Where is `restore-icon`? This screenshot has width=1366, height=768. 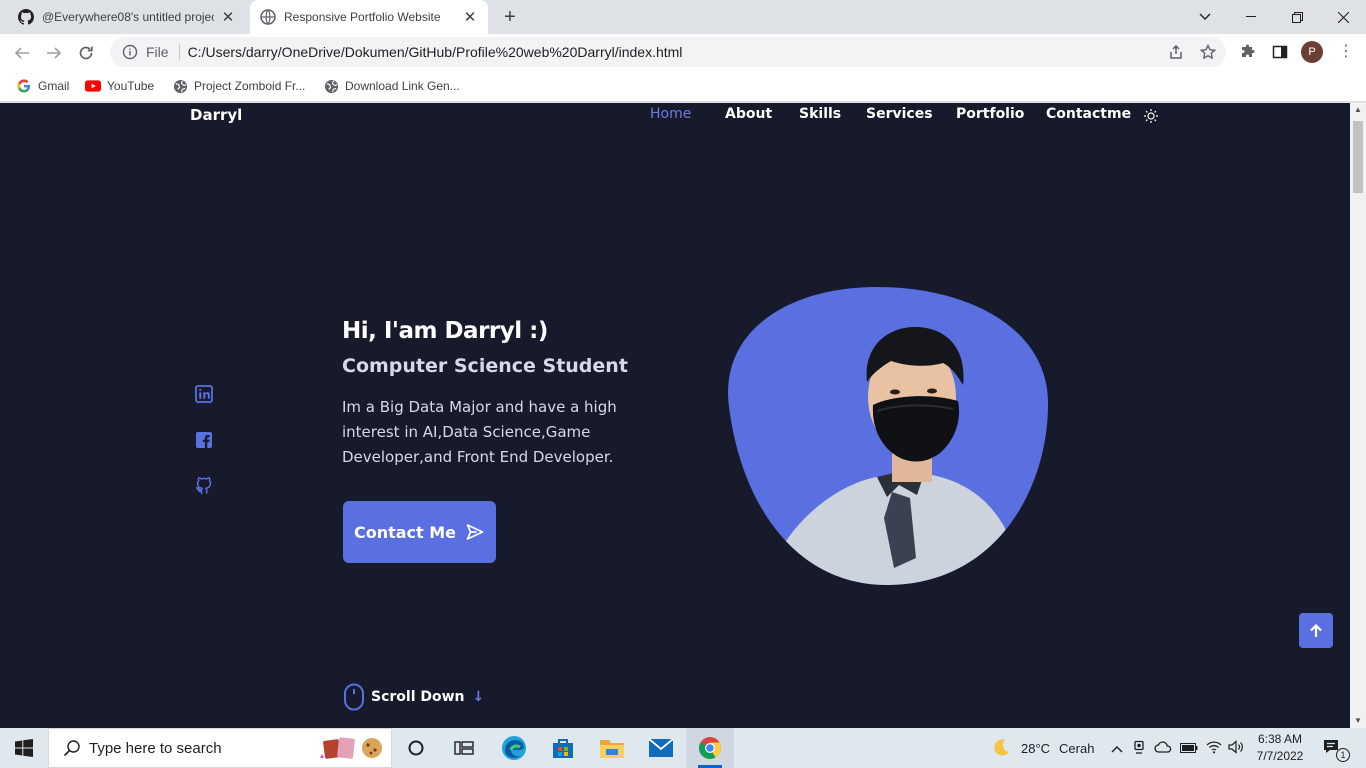
restore-icon is located at coordinates (1297, 17).